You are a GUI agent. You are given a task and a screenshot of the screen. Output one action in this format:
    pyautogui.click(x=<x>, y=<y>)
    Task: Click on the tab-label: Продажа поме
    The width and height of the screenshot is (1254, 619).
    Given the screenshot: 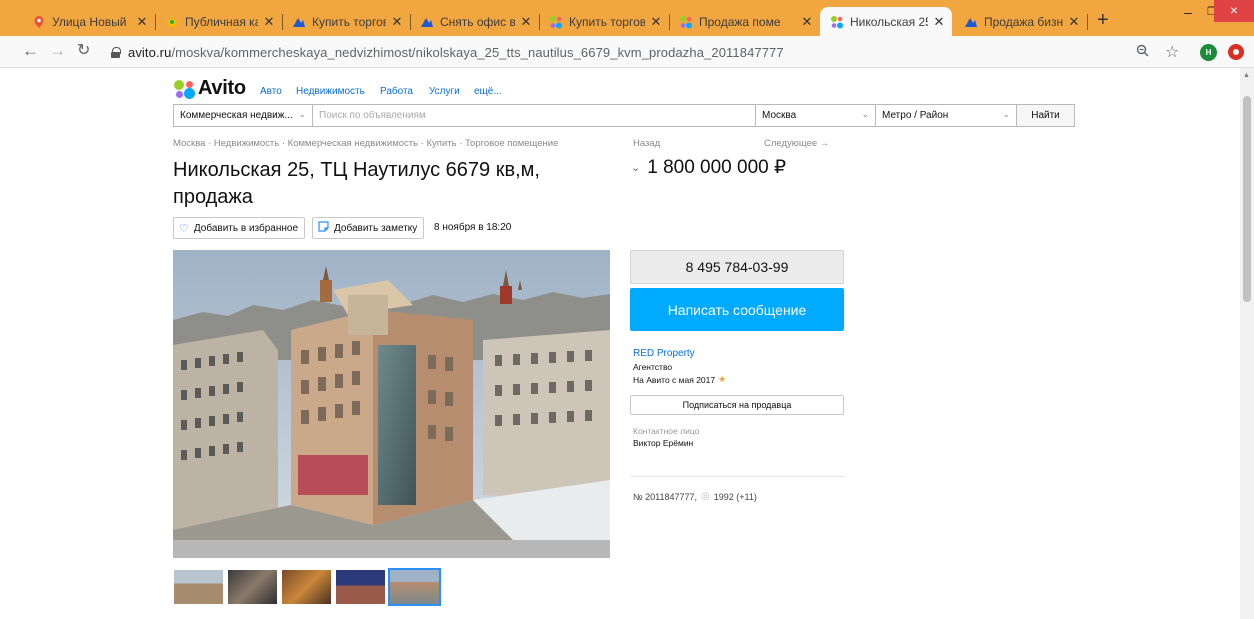 What is the action you would take?
    pyautogui.click(x=740, y=21)
    